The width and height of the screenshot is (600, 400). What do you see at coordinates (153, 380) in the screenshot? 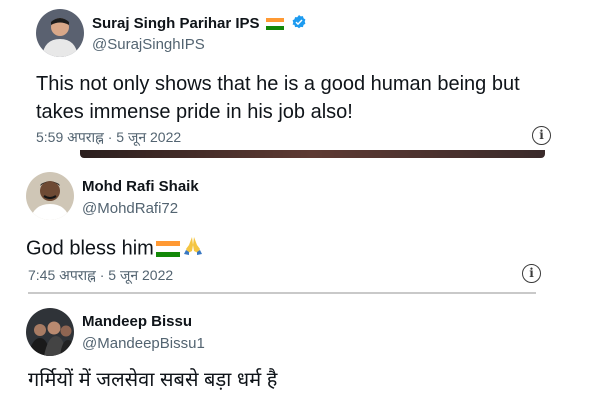
I see `tweet-text: गर्मियों में जलसेवा सबसे बड़ा धर्म है` at bounding box center [153, 380].